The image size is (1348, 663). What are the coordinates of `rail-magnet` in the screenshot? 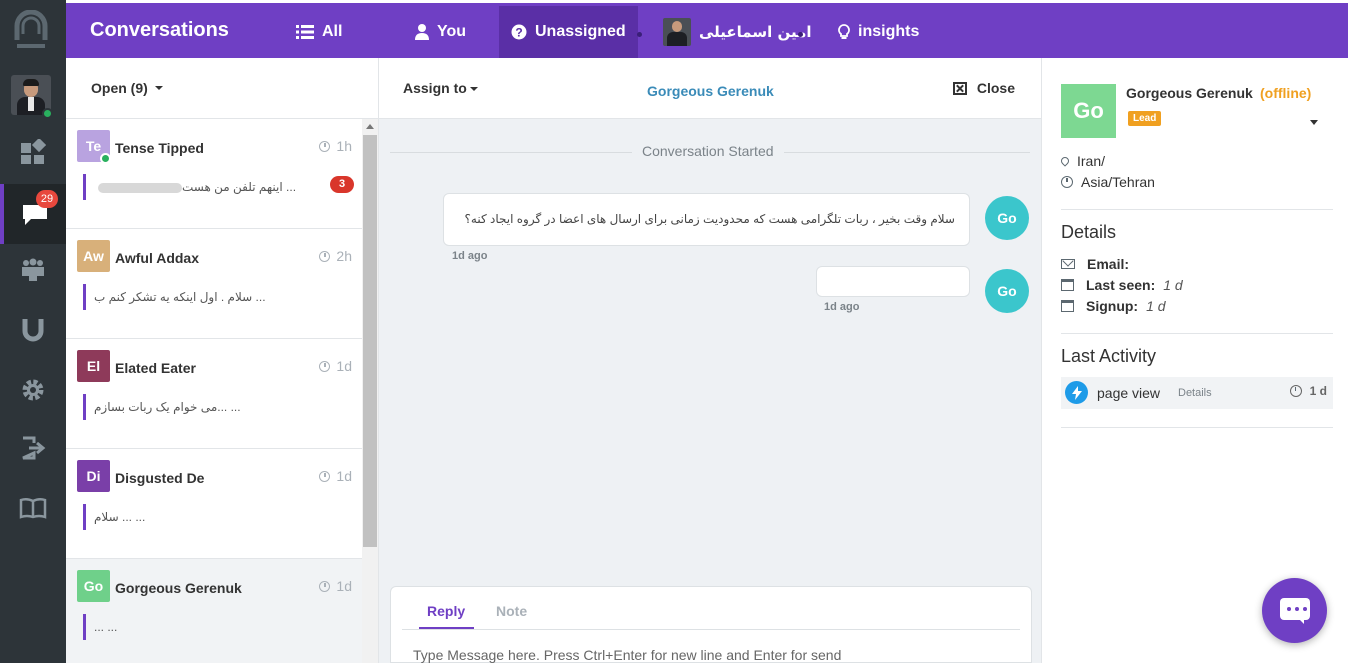 It's located at (33, 330).